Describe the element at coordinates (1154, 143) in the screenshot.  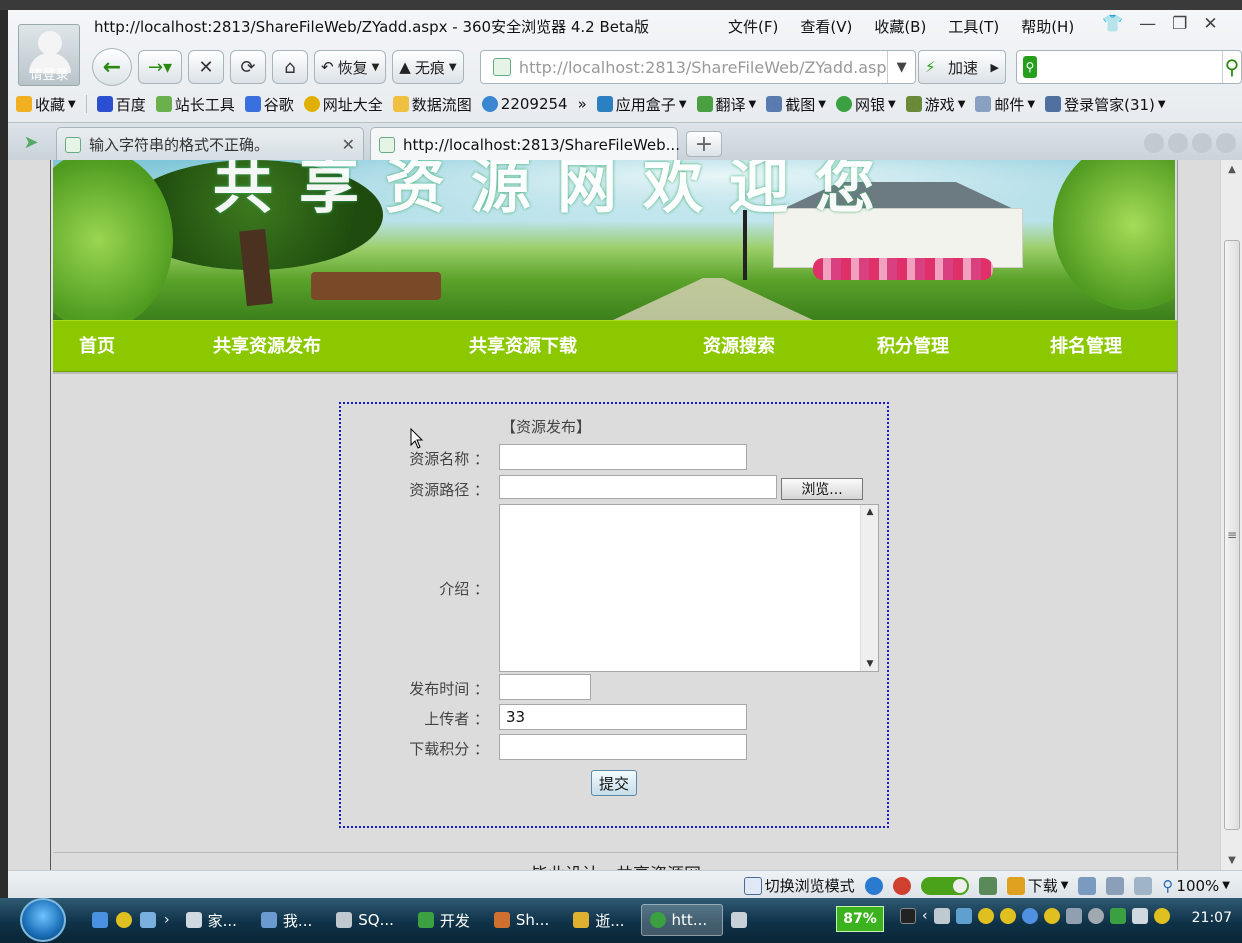
I see `tab-left-icon` at that location.